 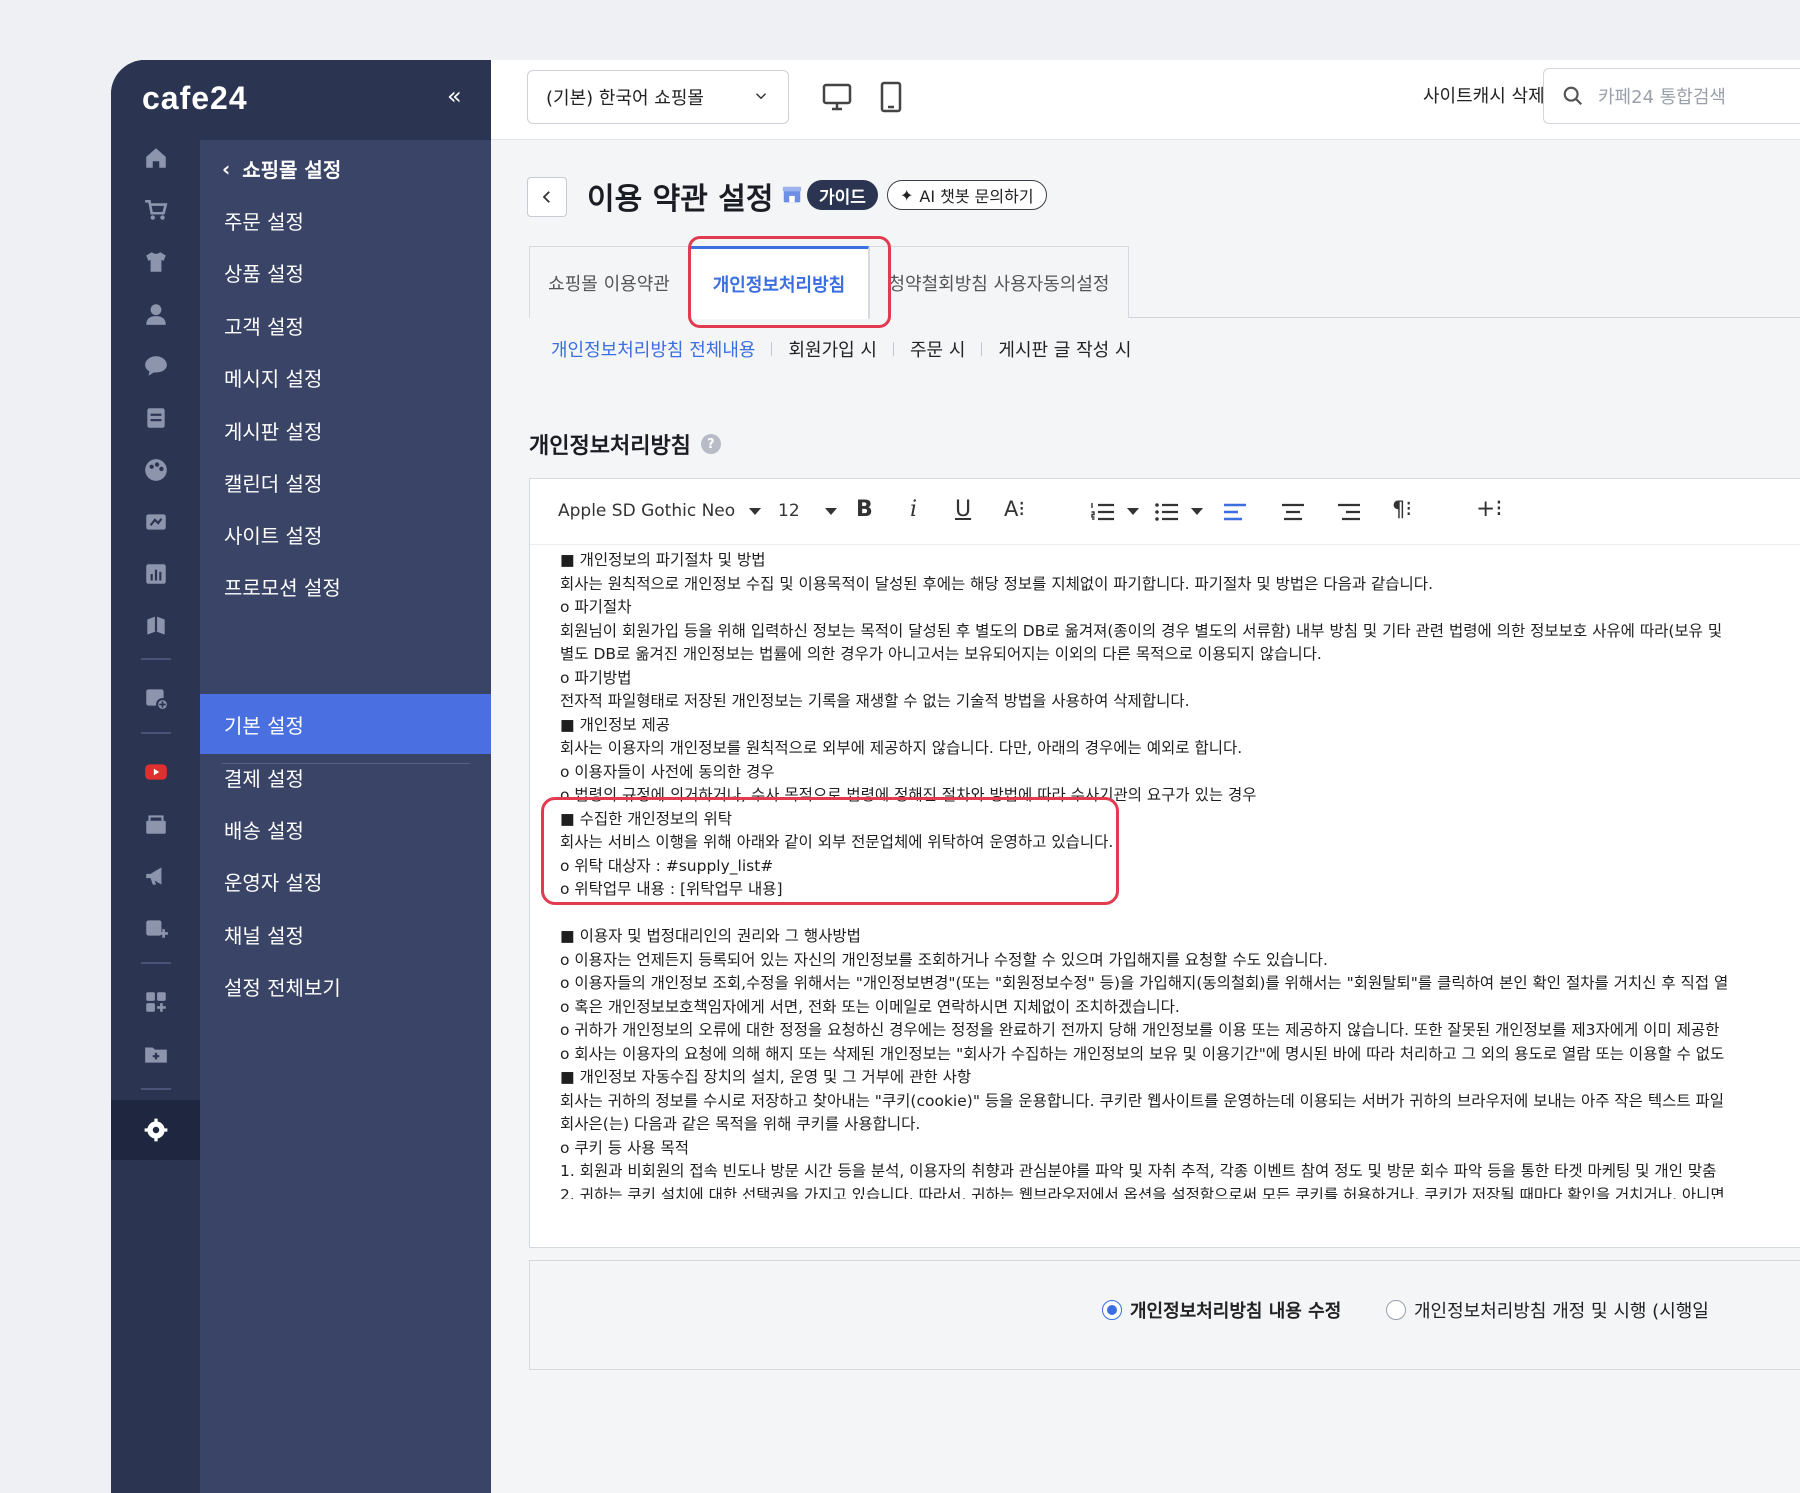 What do you see at coordinates (1349, 512) in the screenshot?
I see `align-right-icon` at bounding box center [1349, 512].